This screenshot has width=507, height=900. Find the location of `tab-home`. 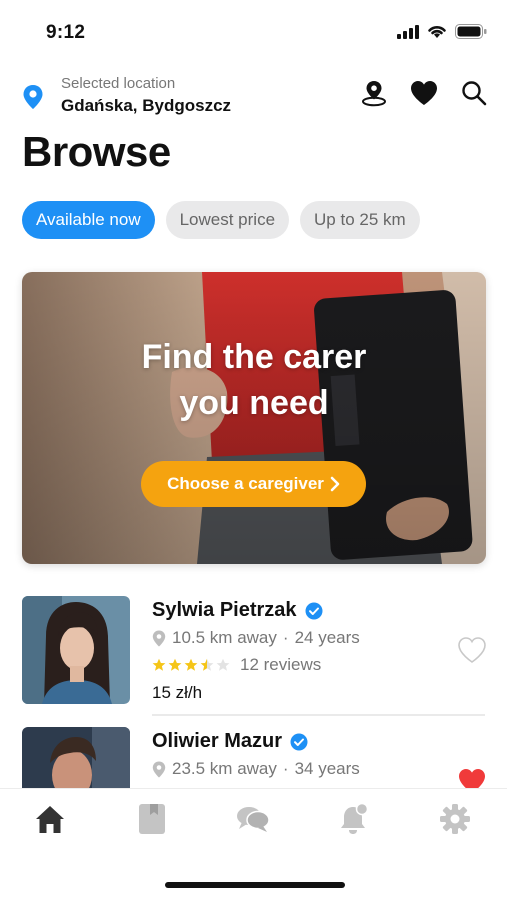

tab-home is located at coordinates (50, 819).